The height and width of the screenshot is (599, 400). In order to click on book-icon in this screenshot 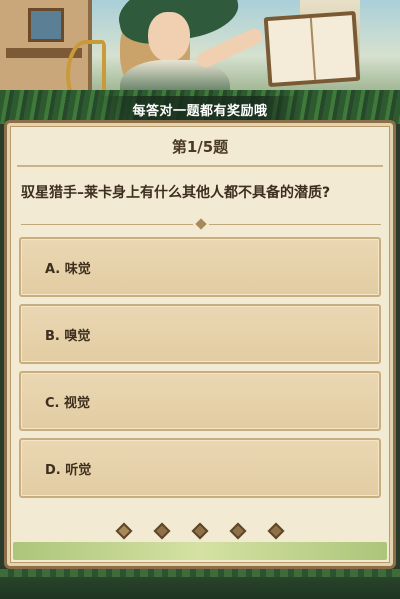, I will do `click(312, 49)`.